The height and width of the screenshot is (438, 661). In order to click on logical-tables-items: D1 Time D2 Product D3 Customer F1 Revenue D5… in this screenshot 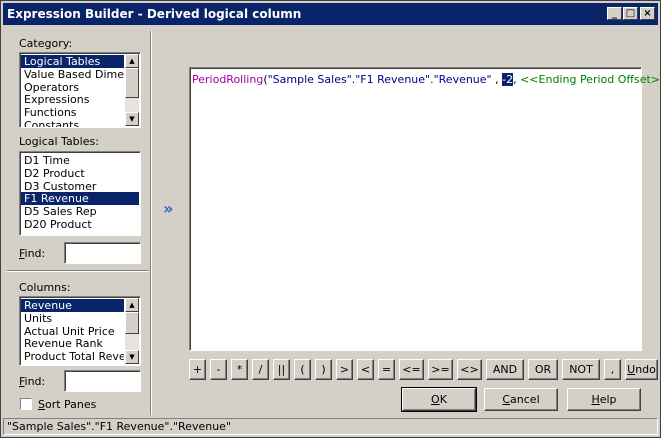, I will do `click(80, 192)`.